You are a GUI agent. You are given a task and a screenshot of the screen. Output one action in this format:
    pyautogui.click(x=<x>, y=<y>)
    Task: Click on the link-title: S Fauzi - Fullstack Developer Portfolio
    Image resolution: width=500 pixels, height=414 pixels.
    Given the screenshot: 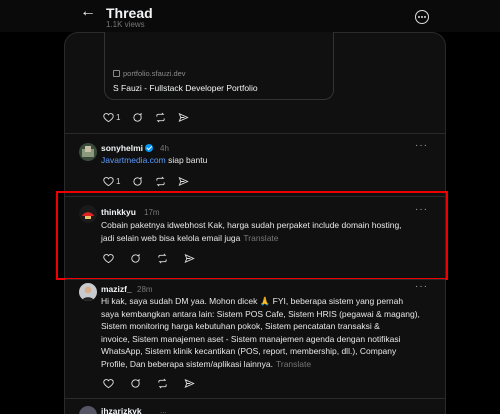 What is the action you would take?
    pyautogui.click(x=185, y=88)
    